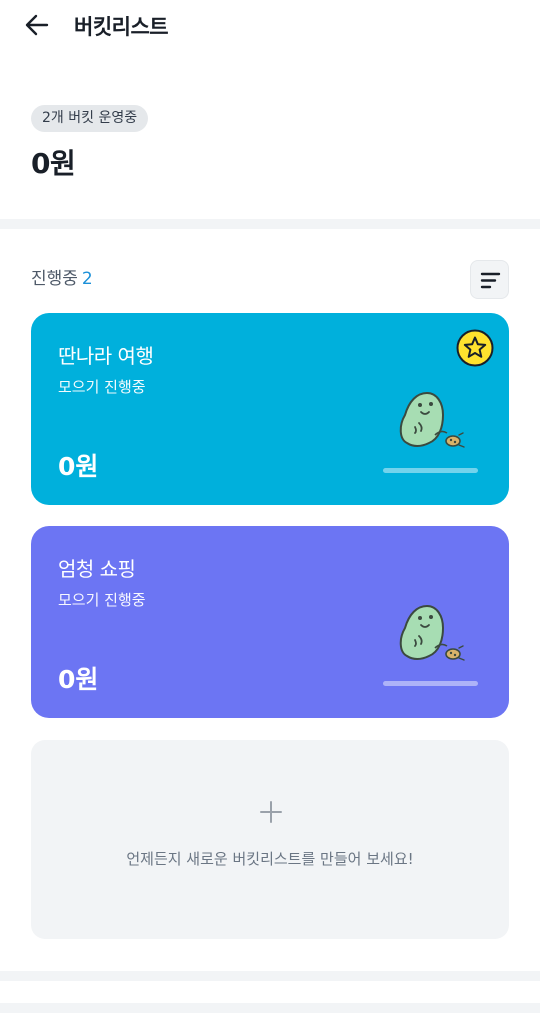 The image size is (540, 1013). I want to click on plus-icon, so click(271, 812).